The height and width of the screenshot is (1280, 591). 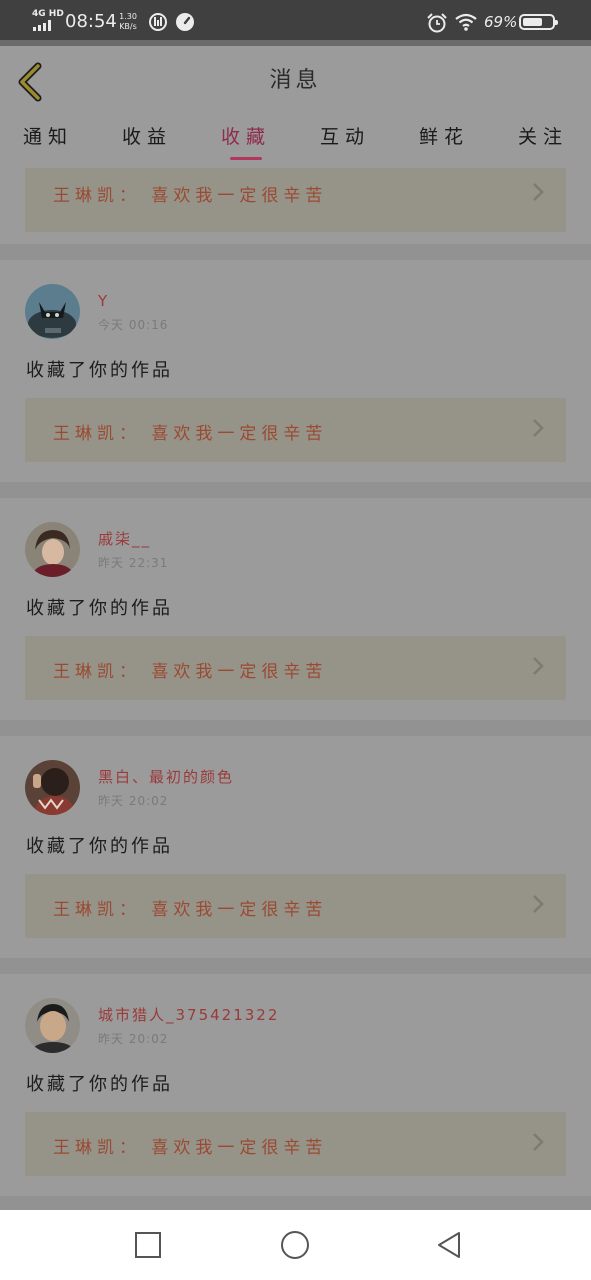 What do you see at coordinates (103, 301) in the screenshot?
I see `username: Y` at bounding box center [103, 301].